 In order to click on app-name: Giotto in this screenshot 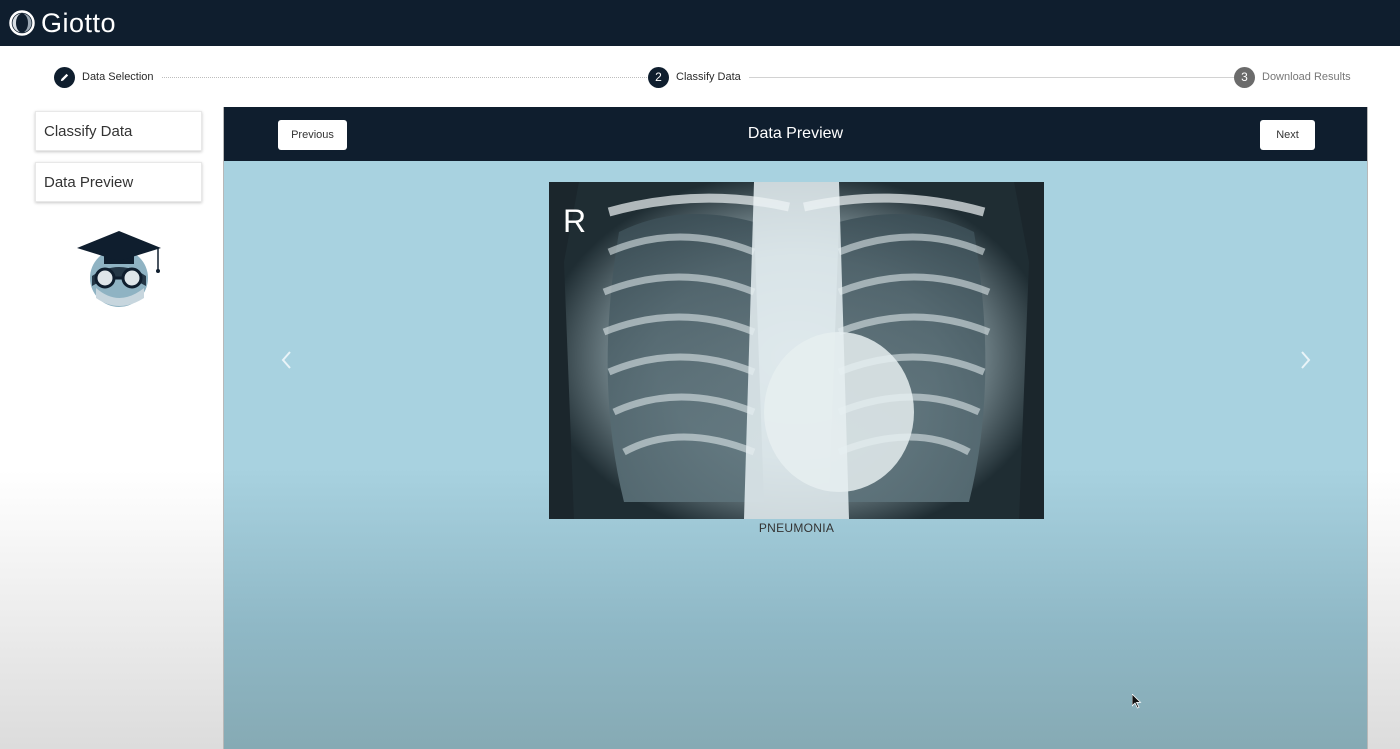, I will do `click(79, 22)`.